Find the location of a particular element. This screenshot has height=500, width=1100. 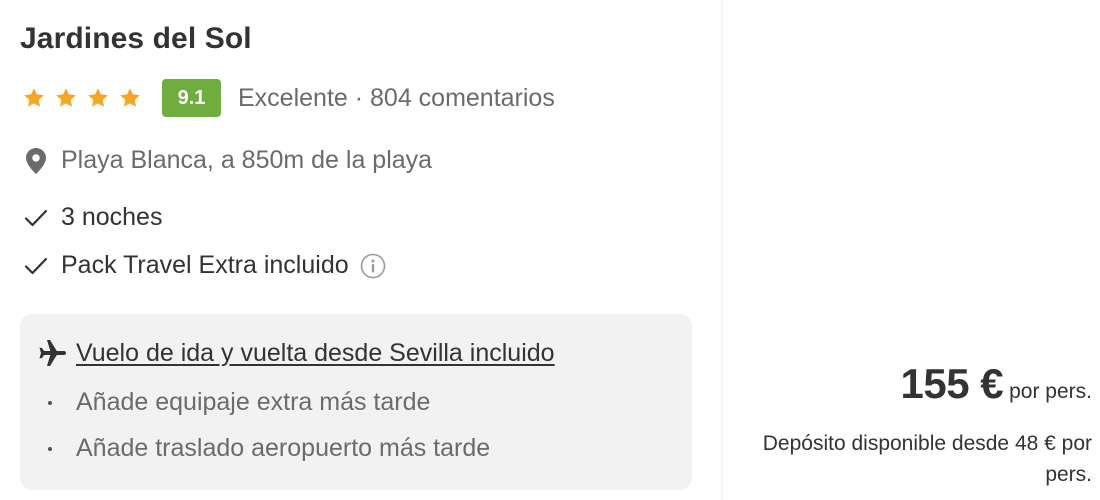

flight-item-label: Añade equipaje extra más tarde is located at coordinates (253, 402).